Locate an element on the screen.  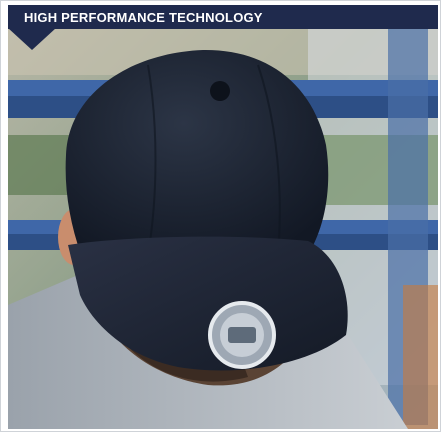
banner-tab-notch is located at coordinates (32, 39).